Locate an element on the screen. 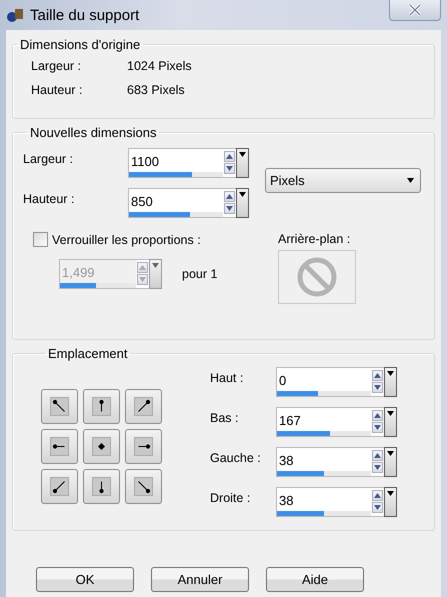 Image resolution: width=447 pixels, height=597 pixels. close-button is located at coordinates (415, 10).